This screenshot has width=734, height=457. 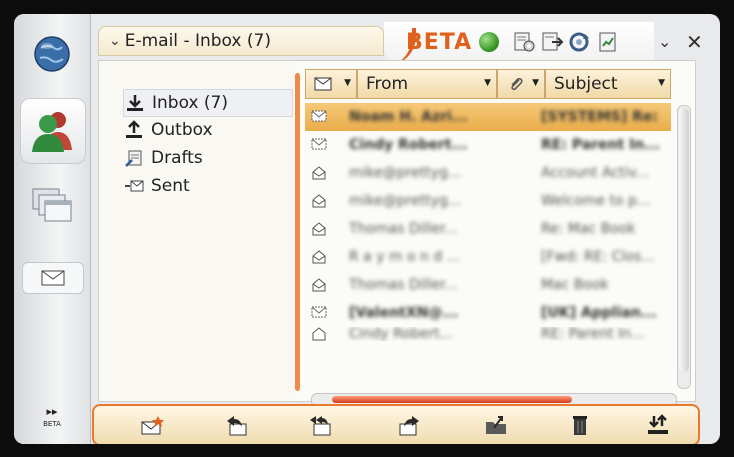 What do you see at coordinates (488, 117) in the screenshot?
I see `message-row: Noam H. Azri... [SYSTEMS] Re:` at bounding box center [488, 117].